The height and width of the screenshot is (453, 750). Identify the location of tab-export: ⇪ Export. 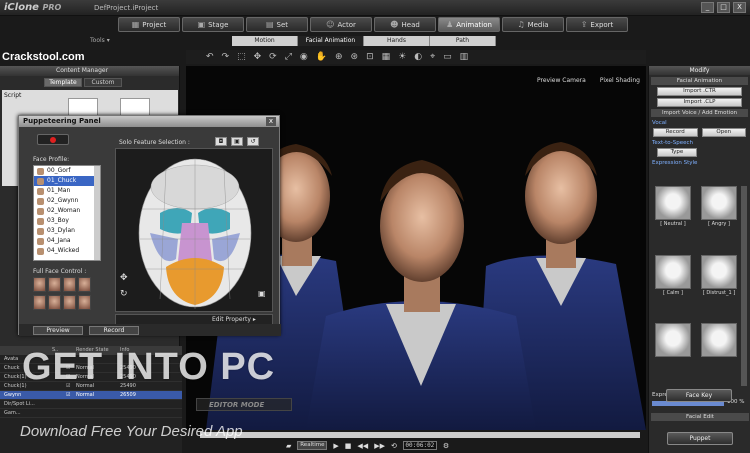
(597, 24).